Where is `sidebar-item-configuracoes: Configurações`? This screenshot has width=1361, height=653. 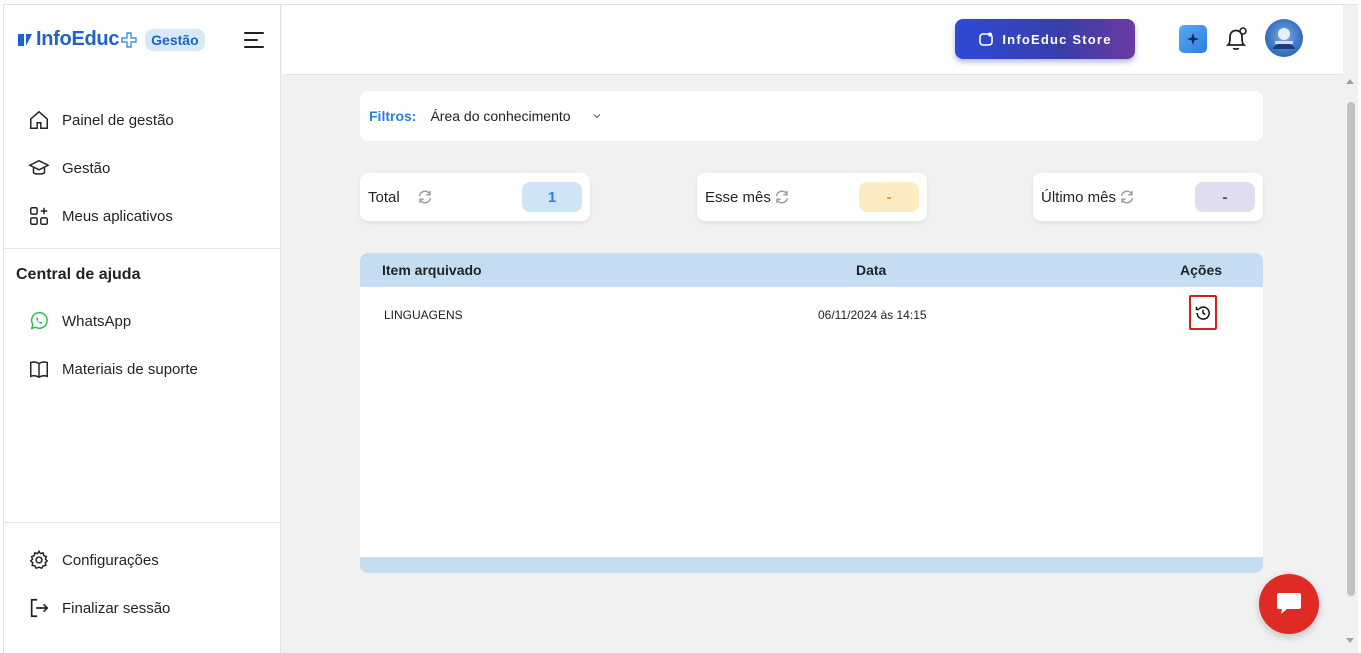
sidebar-item-configuracoes: Configurações is located at coordinates (93, 560).